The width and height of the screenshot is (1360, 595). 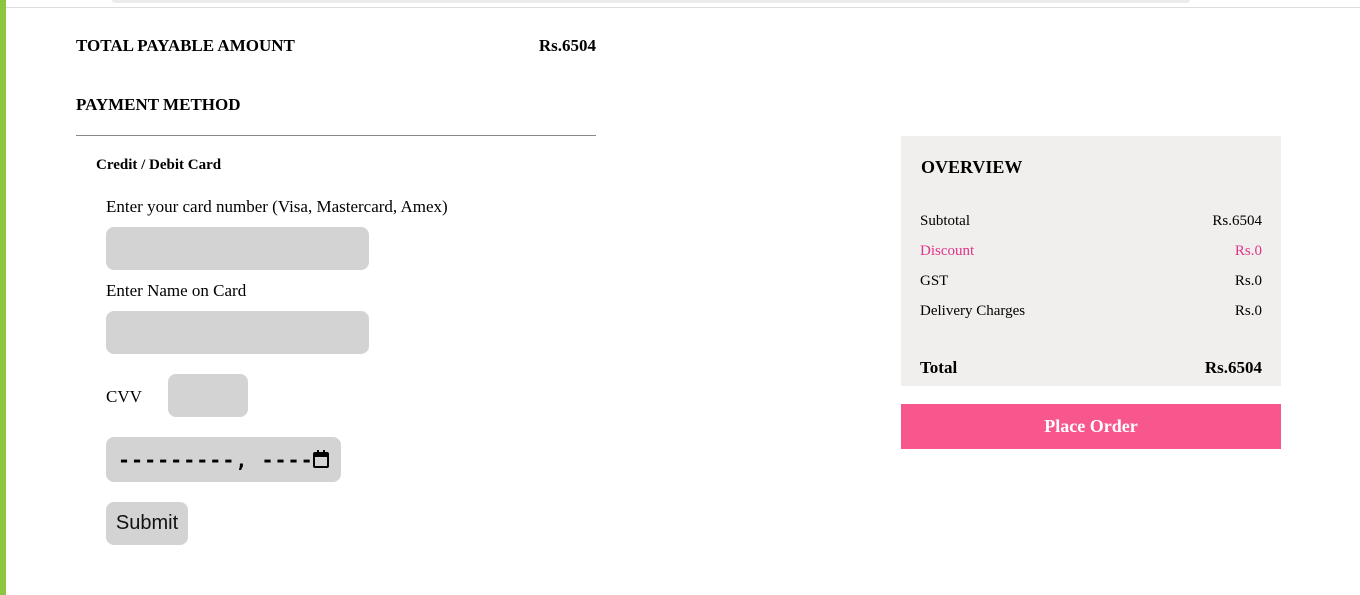 What do you see at coordinates (1091, 251) in the screenshot?
I see `overview-row-discount: Discount Rs.0` at bounding box center [1091, 251].